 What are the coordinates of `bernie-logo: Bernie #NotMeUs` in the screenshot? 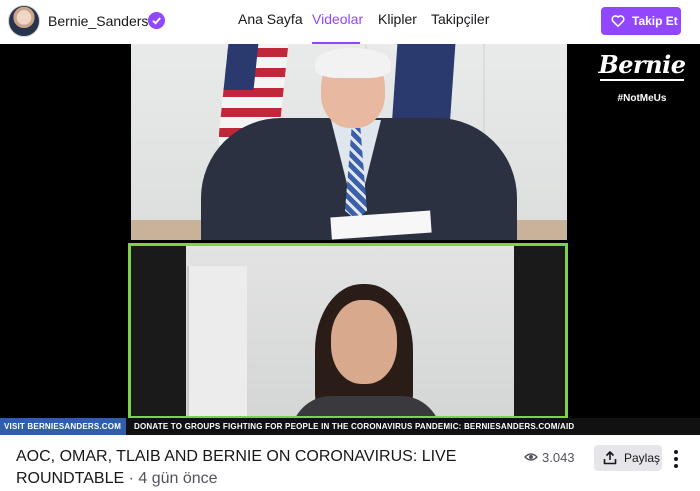 It's located at (642, 85).